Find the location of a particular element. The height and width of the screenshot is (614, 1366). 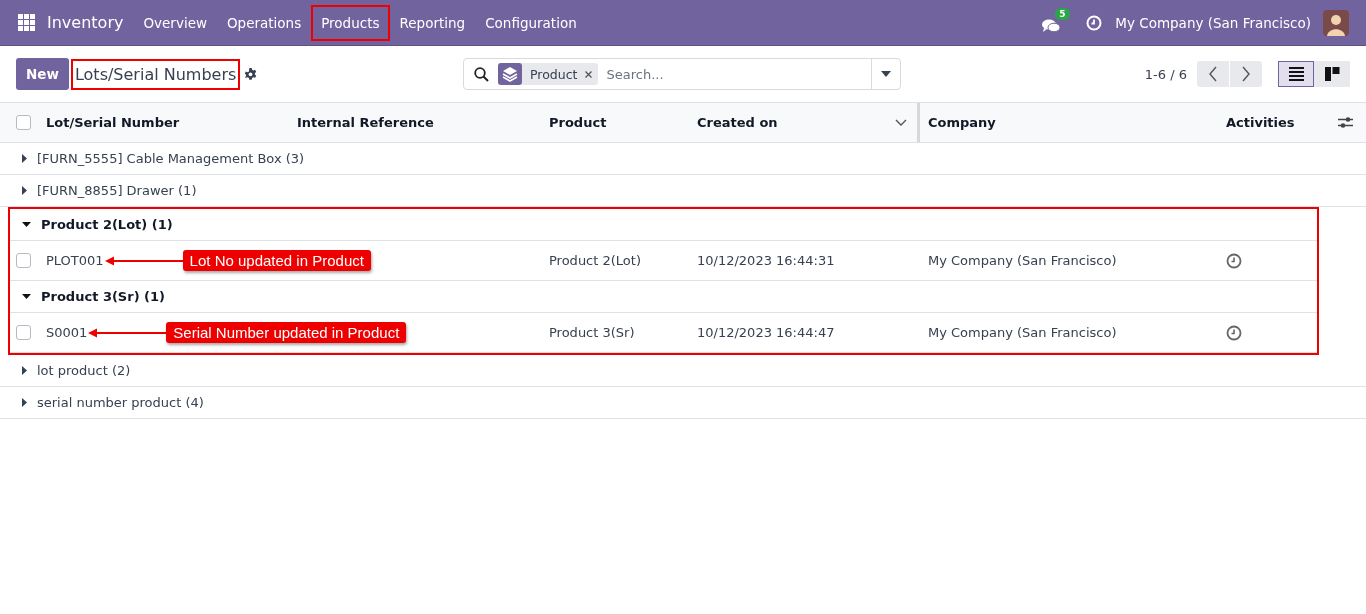

table-cell: PLOT001 is located at coordinates (75, 260).